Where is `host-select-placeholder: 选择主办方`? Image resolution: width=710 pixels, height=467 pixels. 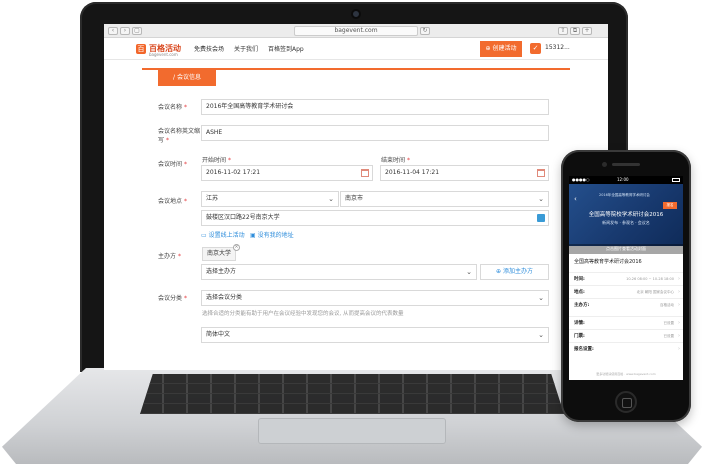 host-select-placeholder: 选择主办方 is located at coordinates (221, 271).